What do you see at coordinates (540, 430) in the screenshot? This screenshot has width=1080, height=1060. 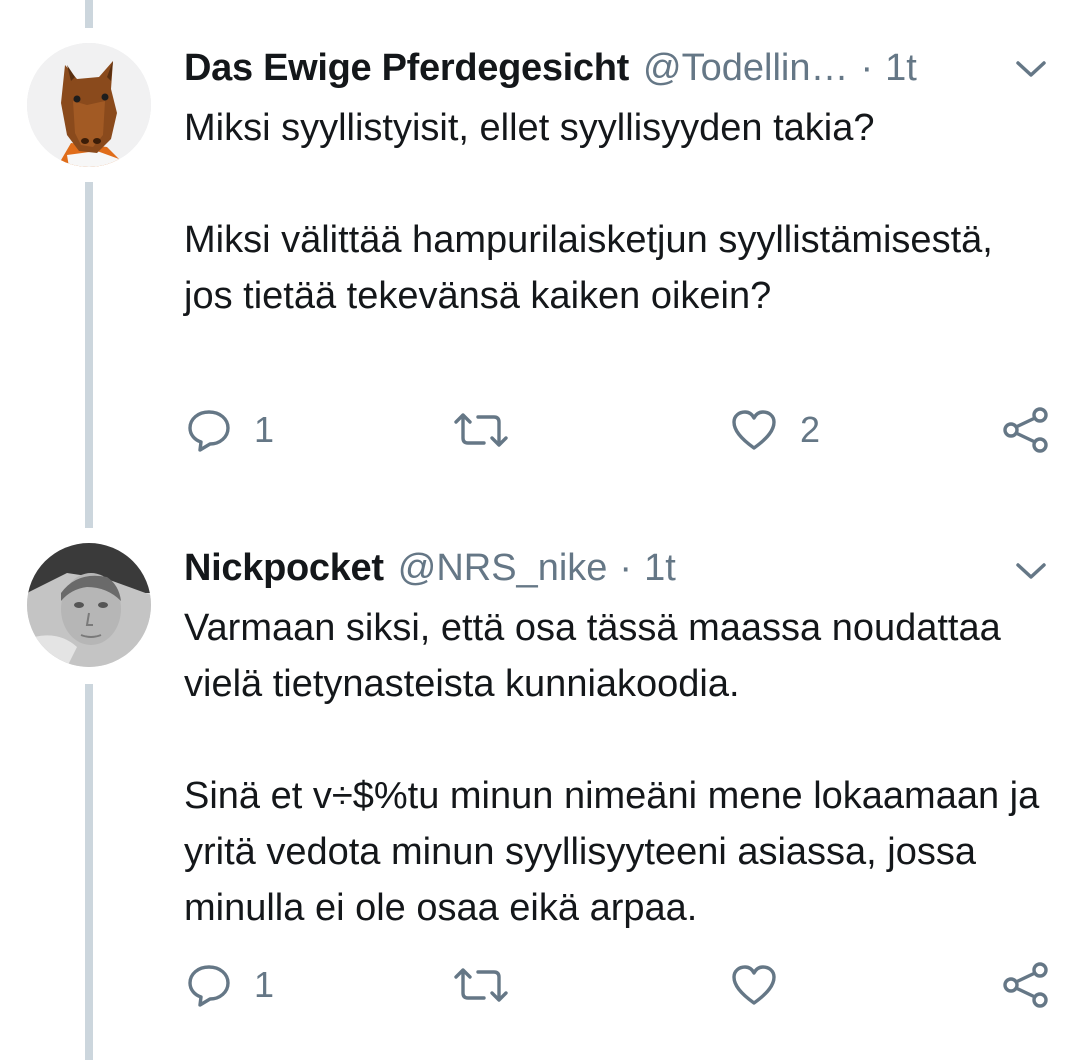 I see `tweet-actions: 1 2` at bounding box center [540, 430].